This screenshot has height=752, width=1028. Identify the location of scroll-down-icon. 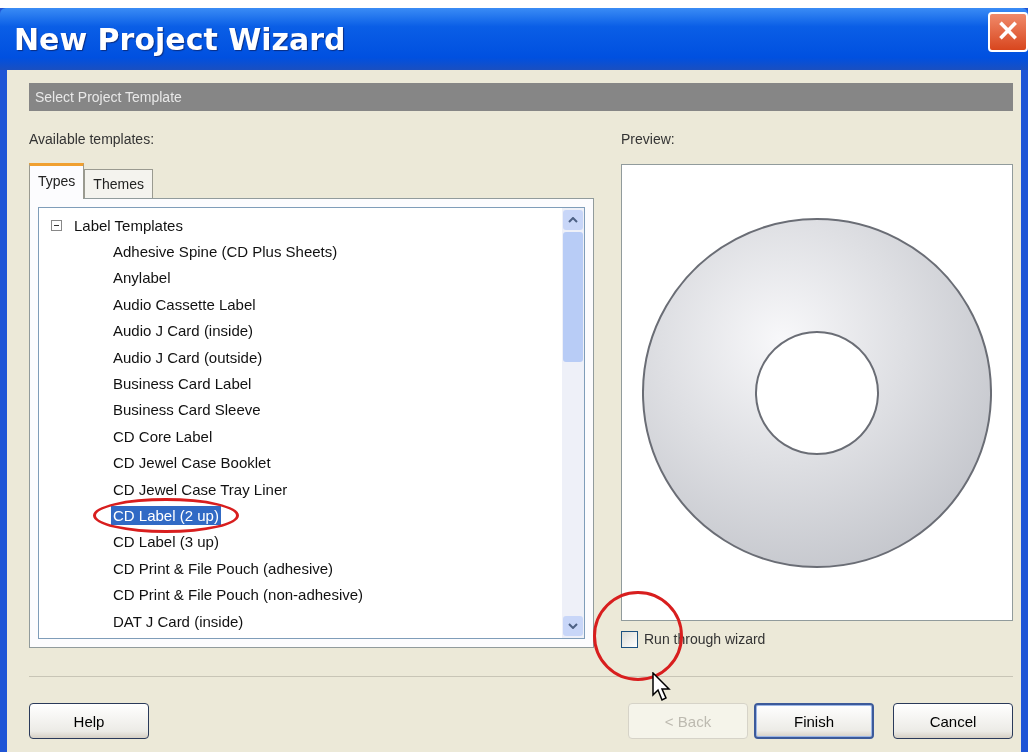
(573, 626).